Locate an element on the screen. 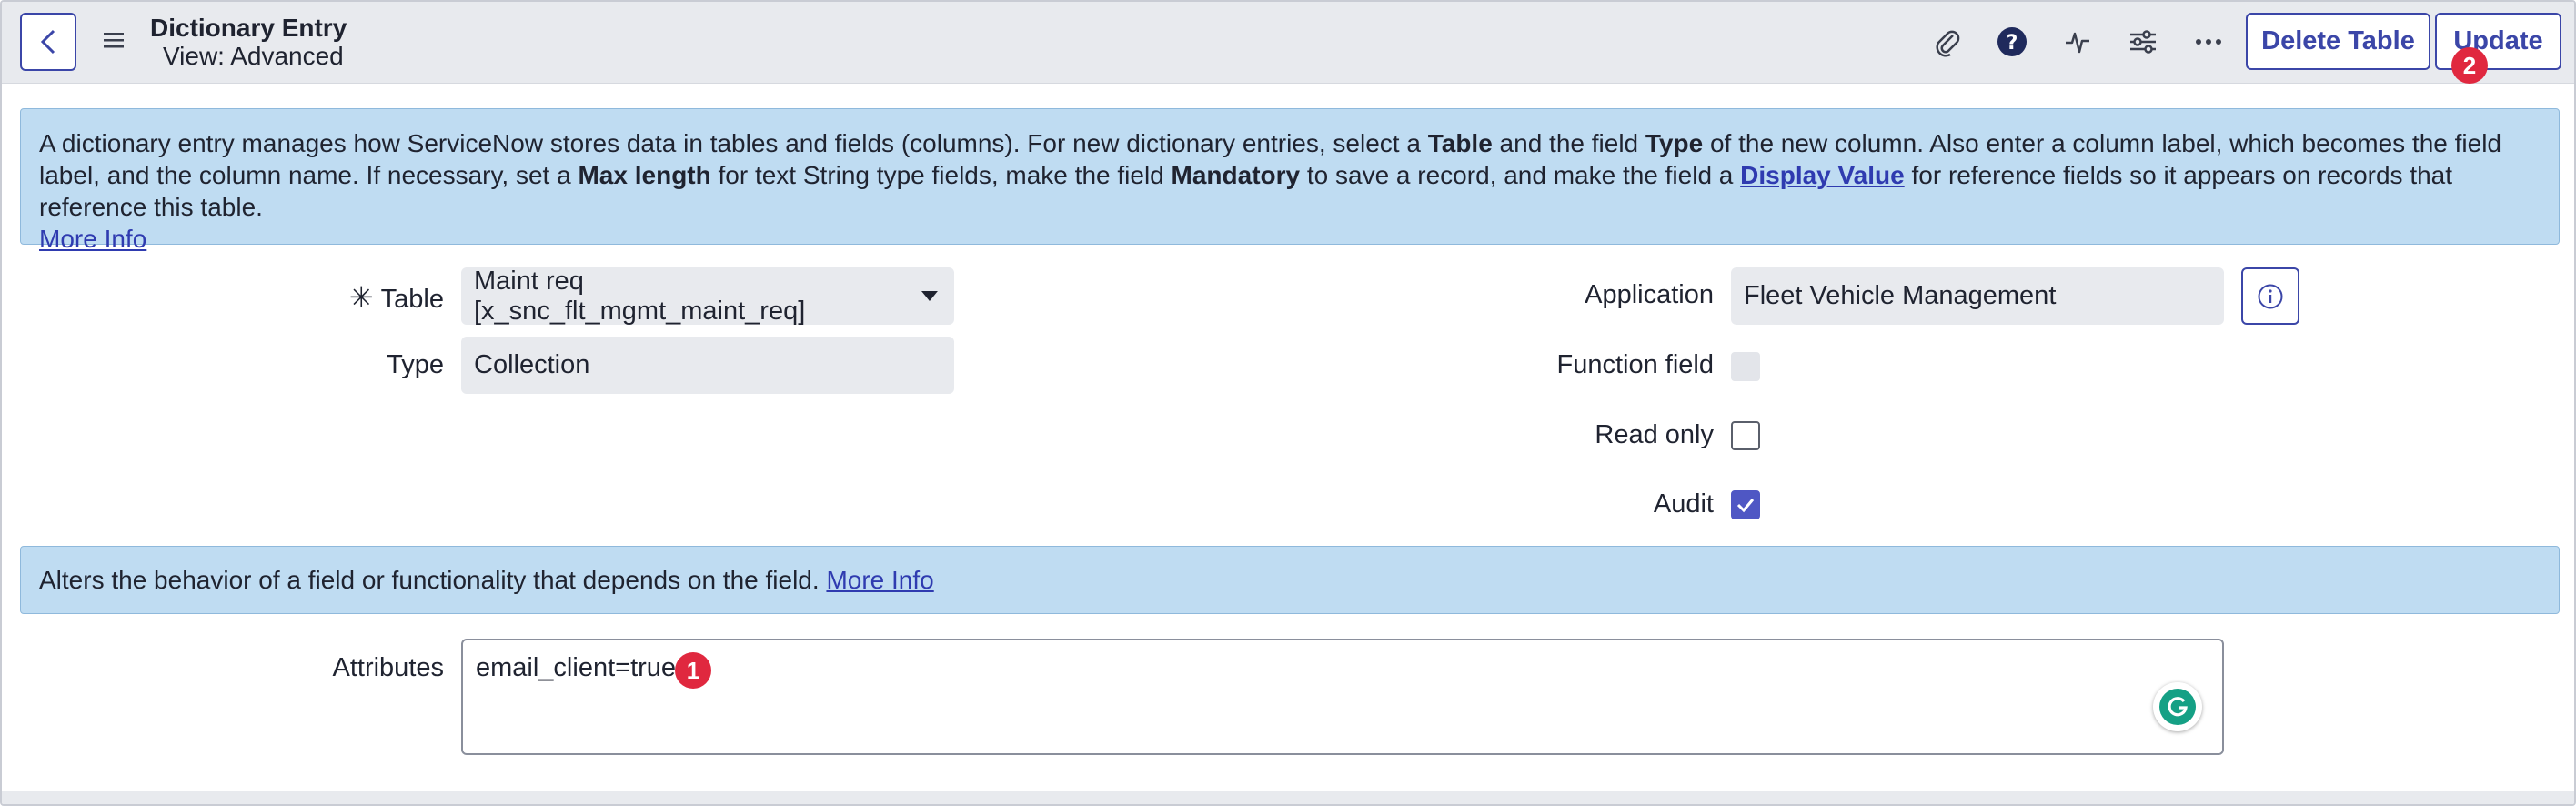 The image size is (2576, 806). paperclip-icon is located at coordinates (1946, 42).